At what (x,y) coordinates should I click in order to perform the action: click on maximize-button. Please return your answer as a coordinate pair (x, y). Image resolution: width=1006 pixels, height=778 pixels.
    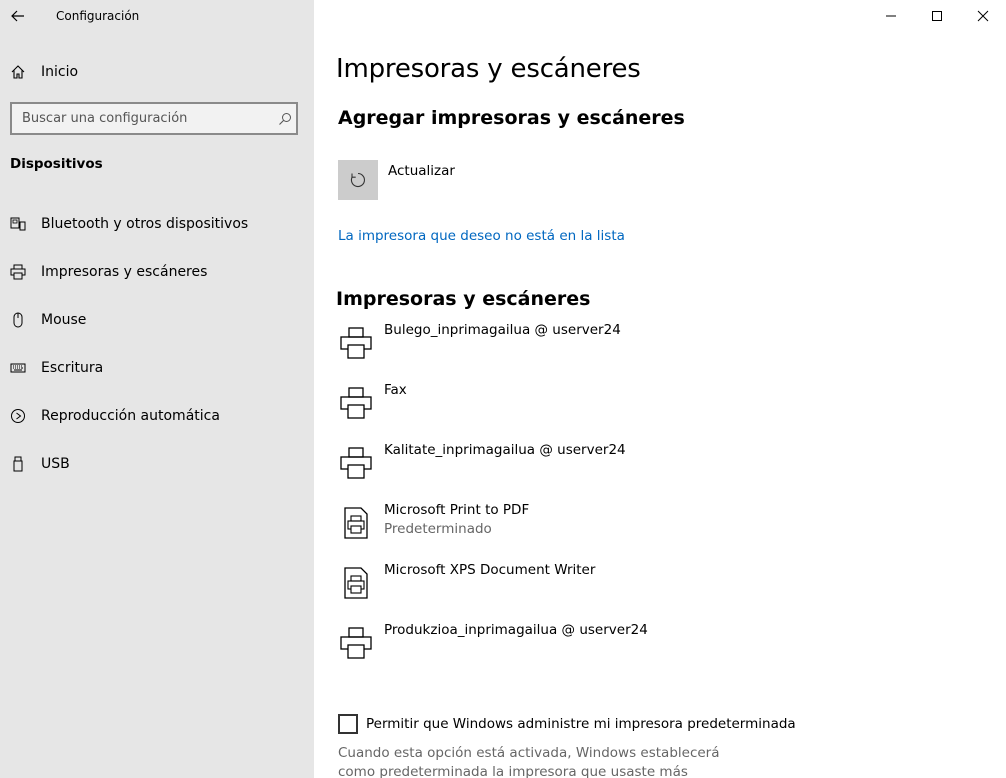
    Looking at the image, I should click on (937, 16).